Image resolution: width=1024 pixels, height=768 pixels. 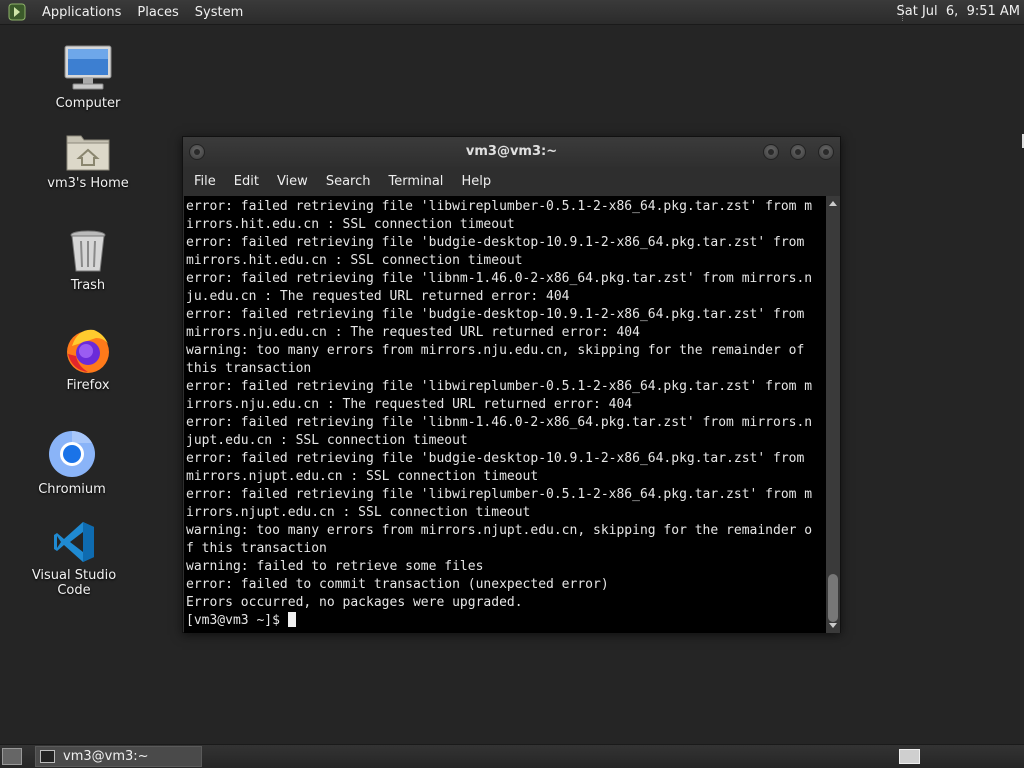 I want to click on bottom-panel: vm3@vm3:~, so click(x=512, y=756).